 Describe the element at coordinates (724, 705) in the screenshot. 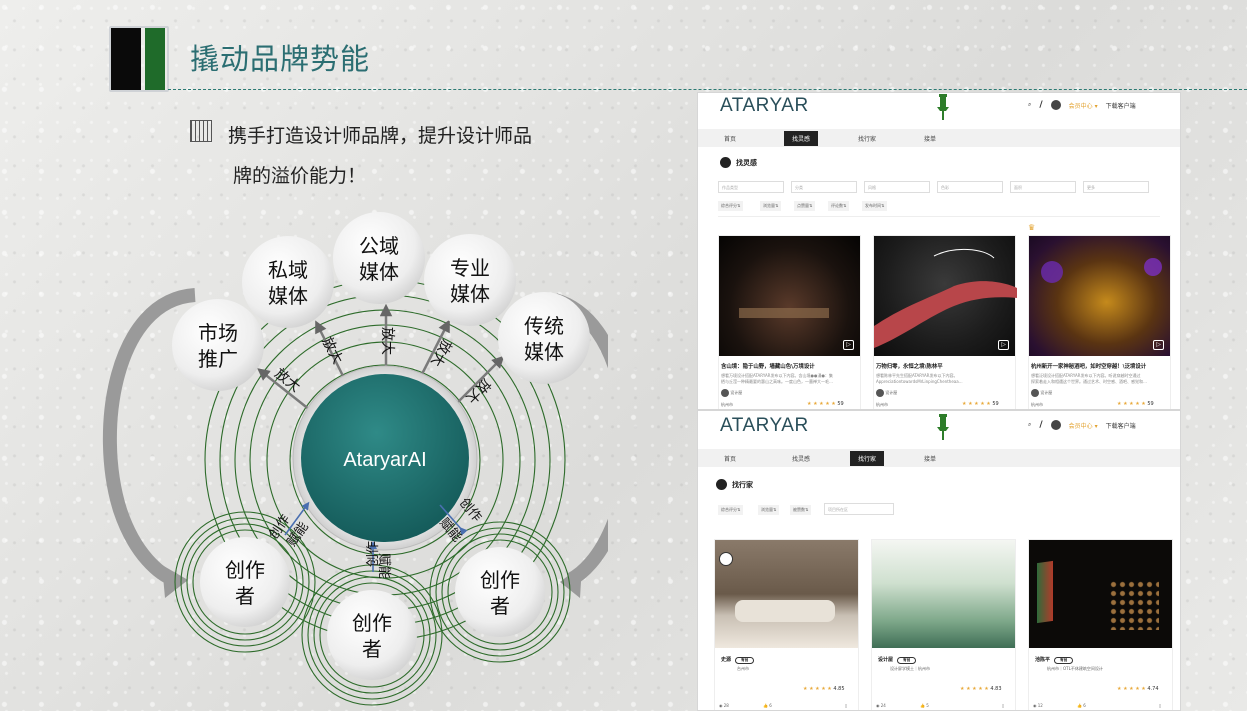

I see `expert-views: ◉ 28` at that location.